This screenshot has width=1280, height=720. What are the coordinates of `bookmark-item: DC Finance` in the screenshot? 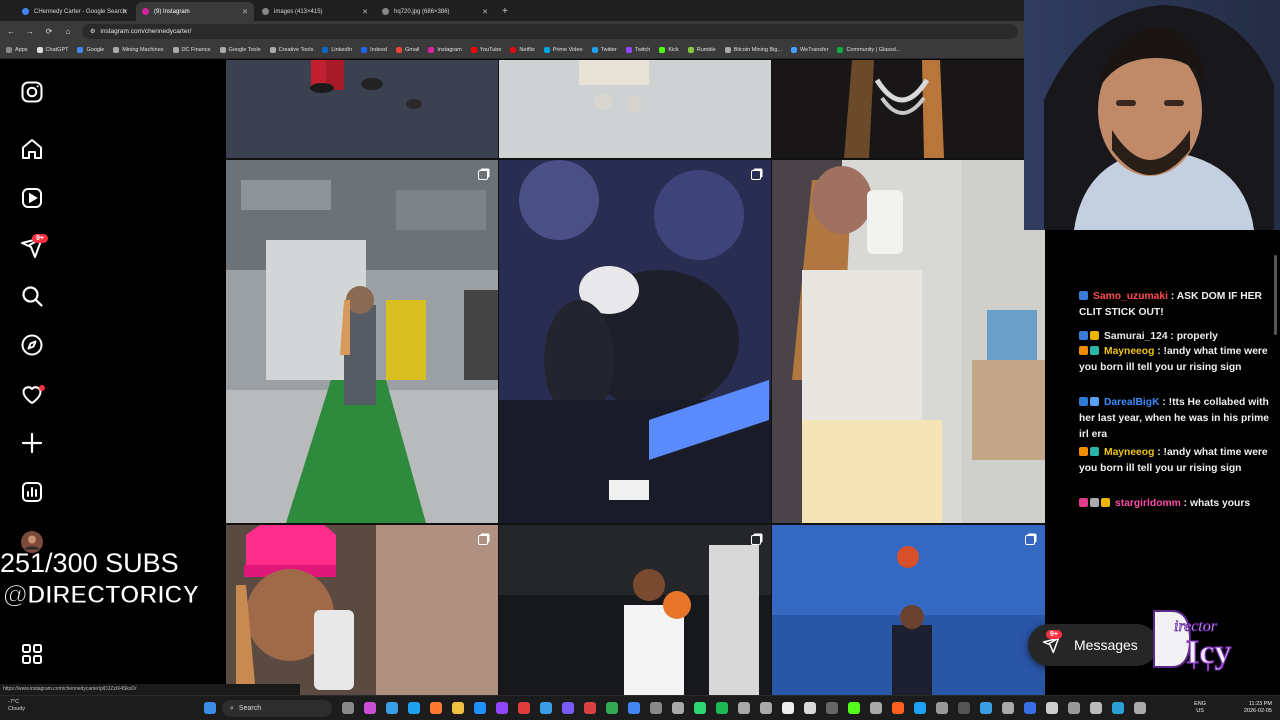 It's located at (191, 50).